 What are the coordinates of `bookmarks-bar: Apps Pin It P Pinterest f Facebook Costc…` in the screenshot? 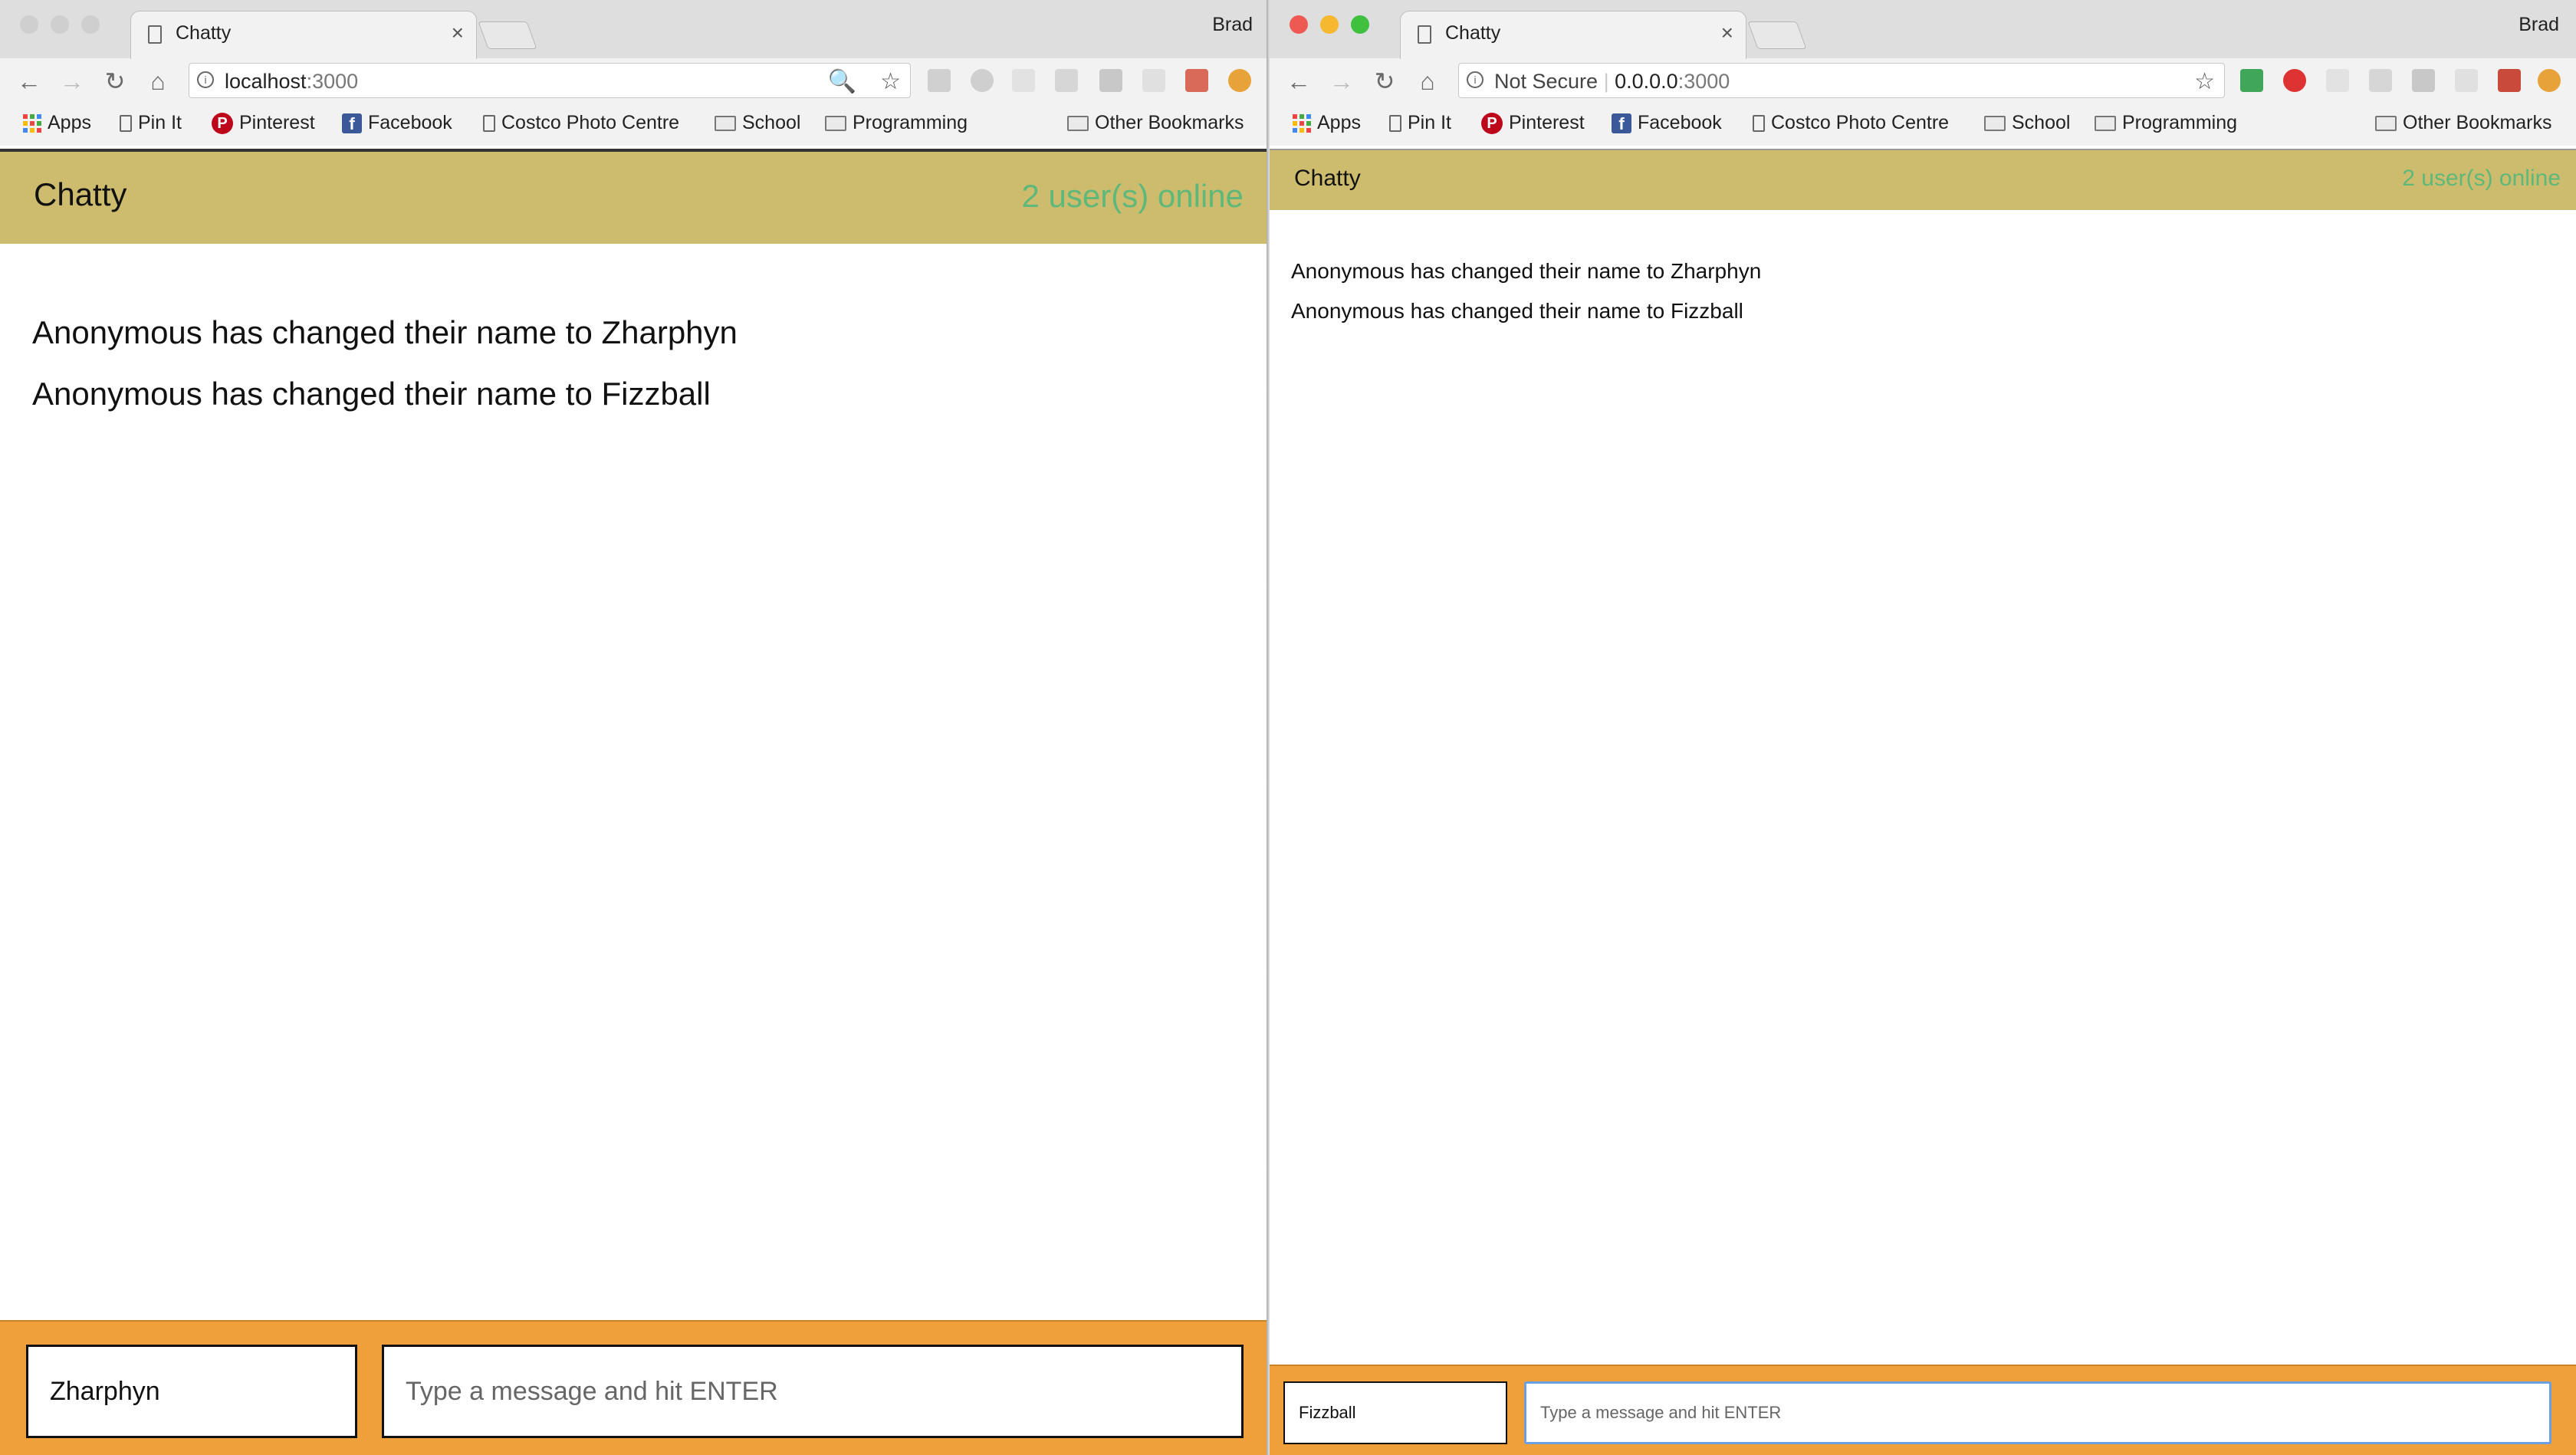 It's located at (635, 123).